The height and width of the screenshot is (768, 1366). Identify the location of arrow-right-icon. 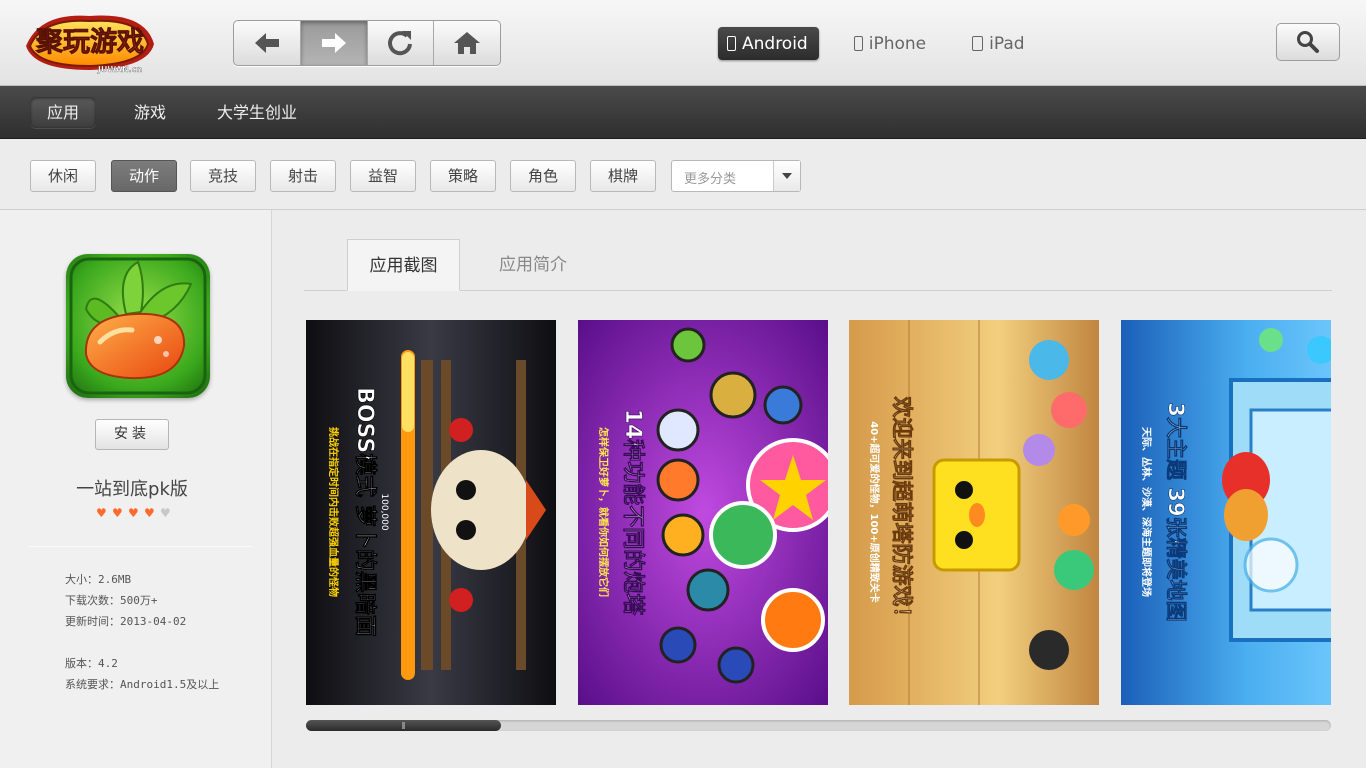
(333, 43).